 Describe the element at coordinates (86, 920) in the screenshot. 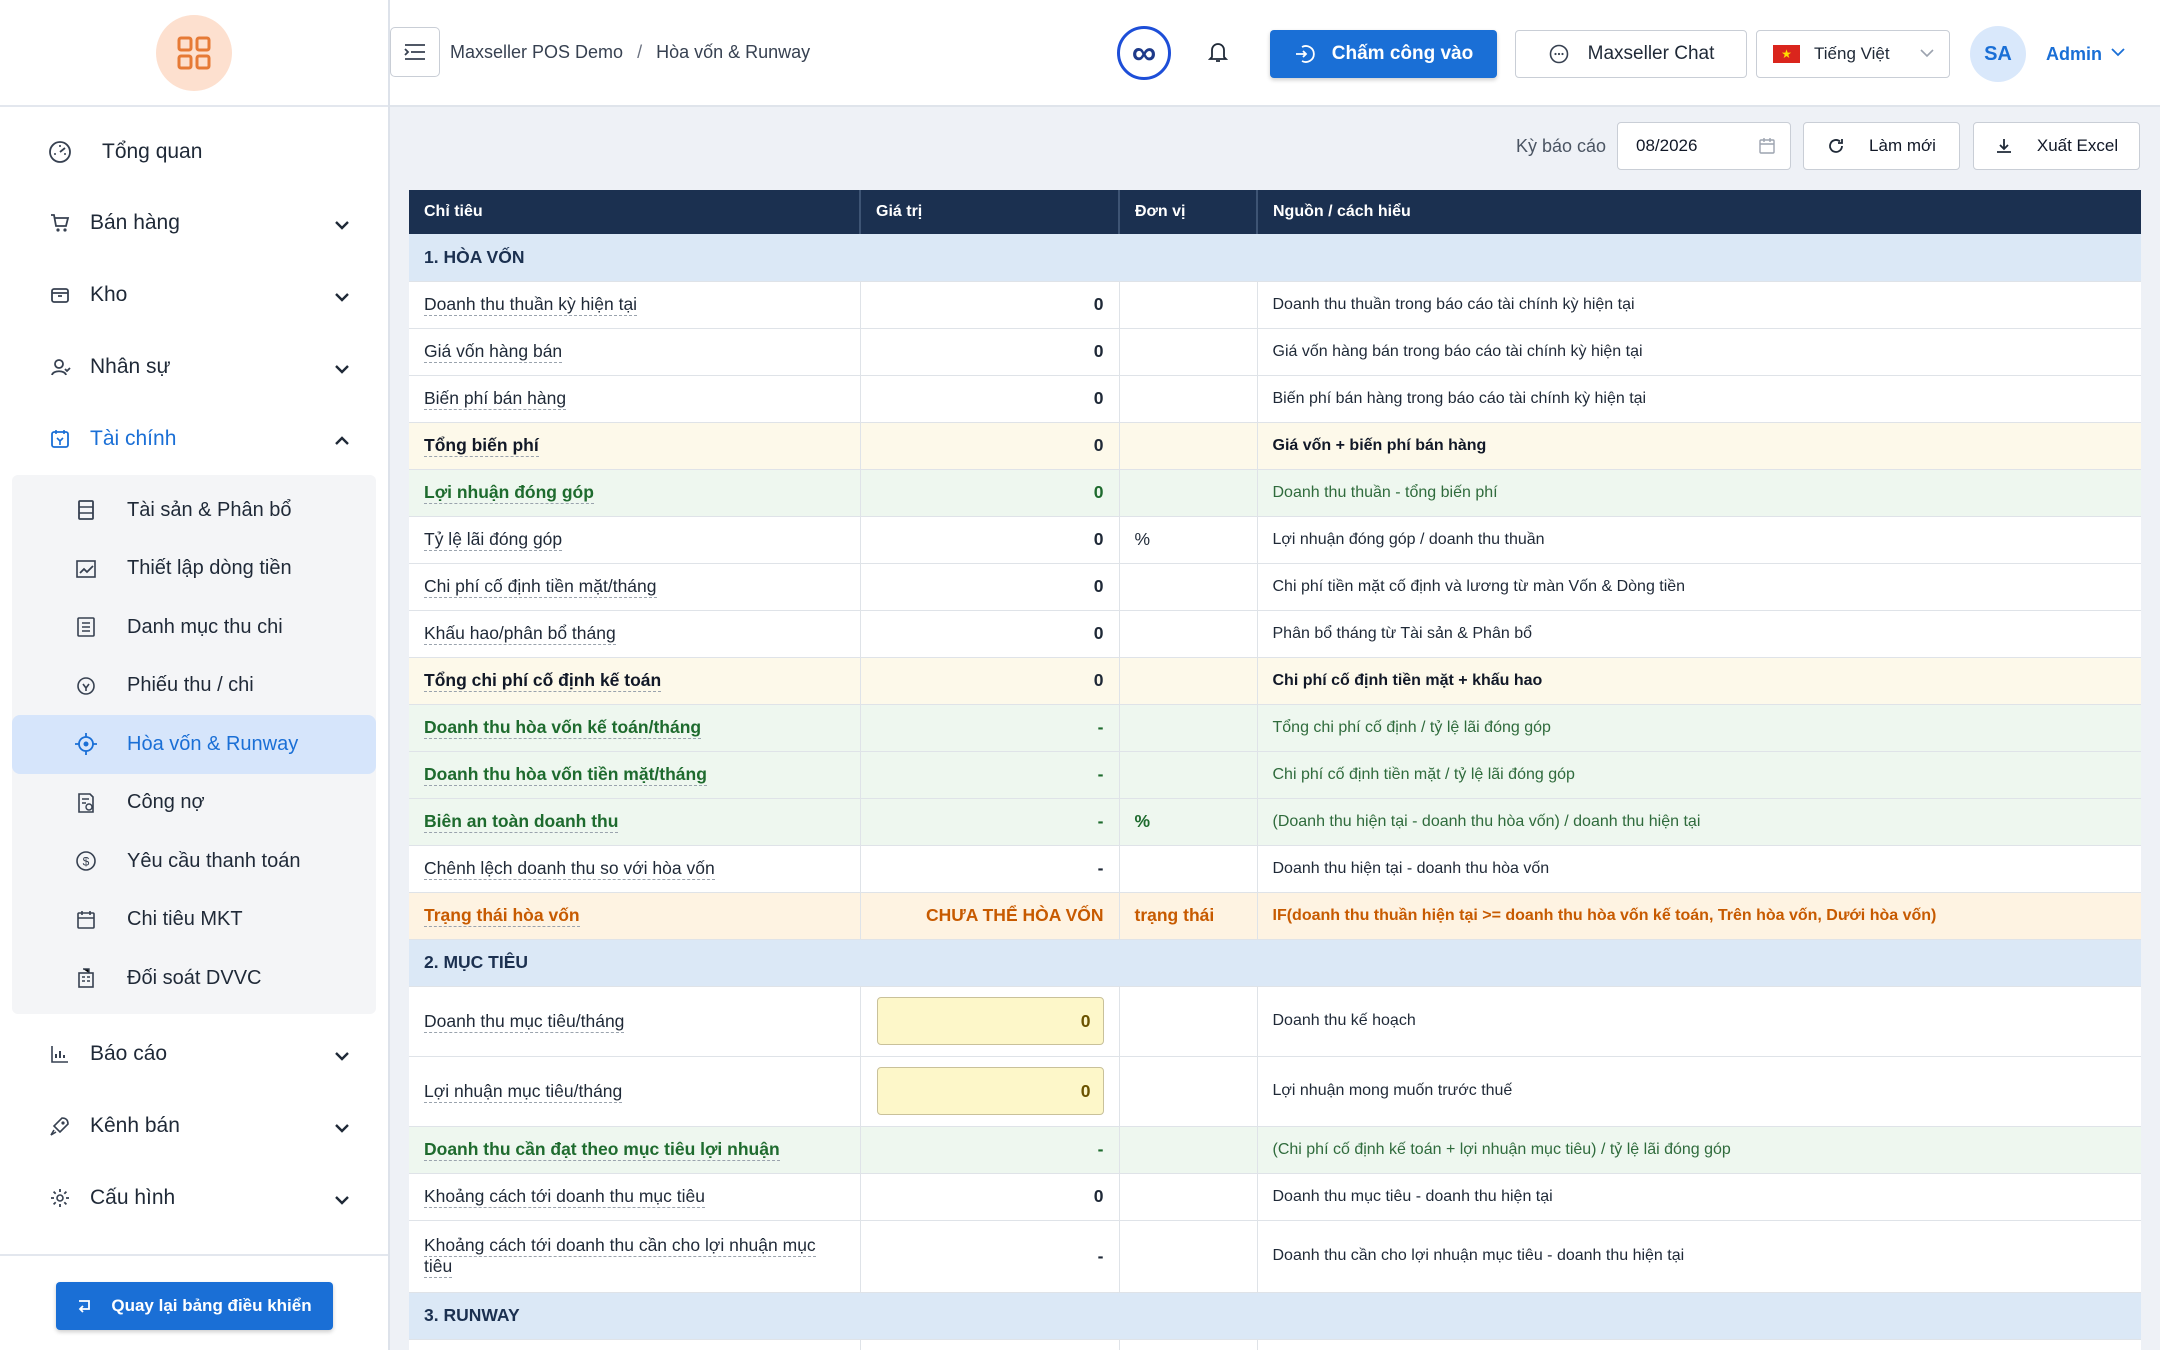

I see `calendar-icon` at that location.